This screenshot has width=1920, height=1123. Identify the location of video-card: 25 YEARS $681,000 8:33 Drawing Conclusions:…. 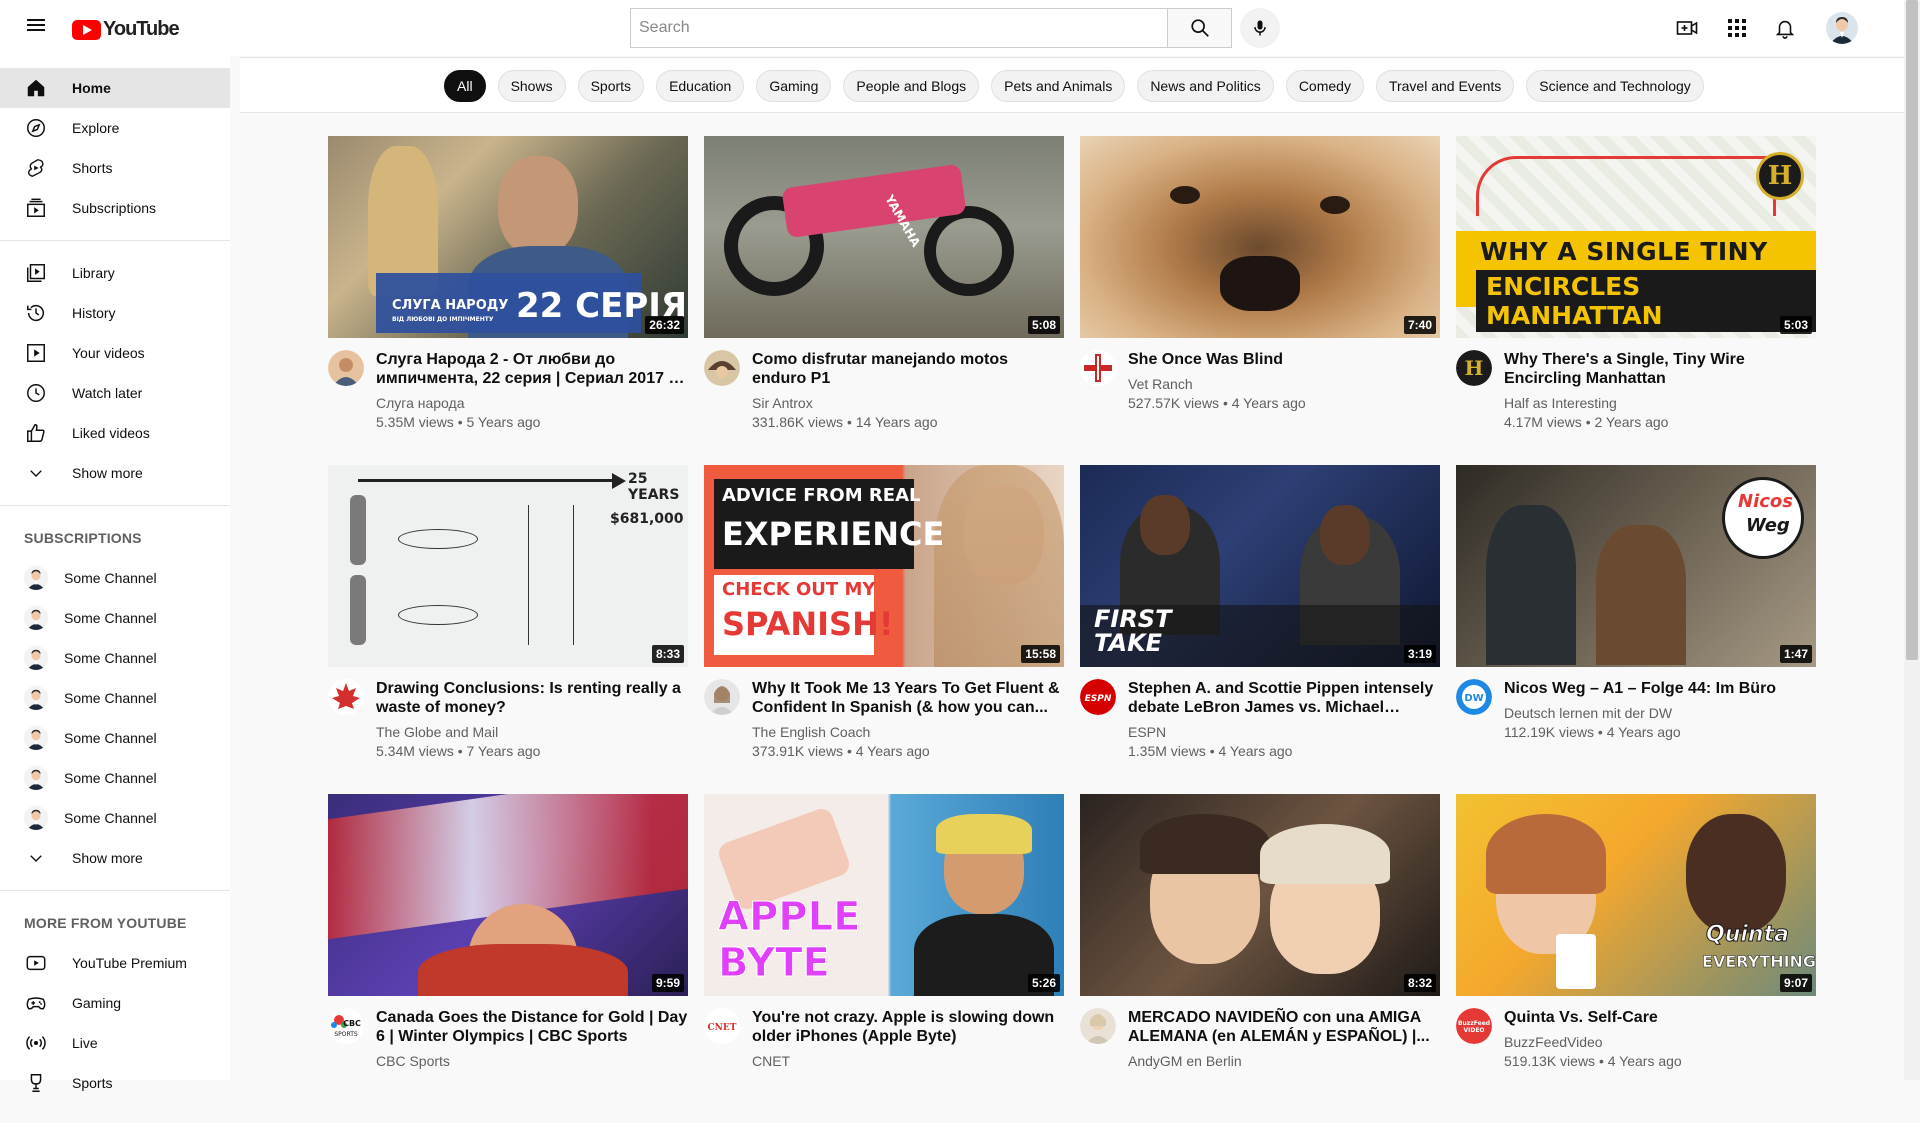
(508, 629).